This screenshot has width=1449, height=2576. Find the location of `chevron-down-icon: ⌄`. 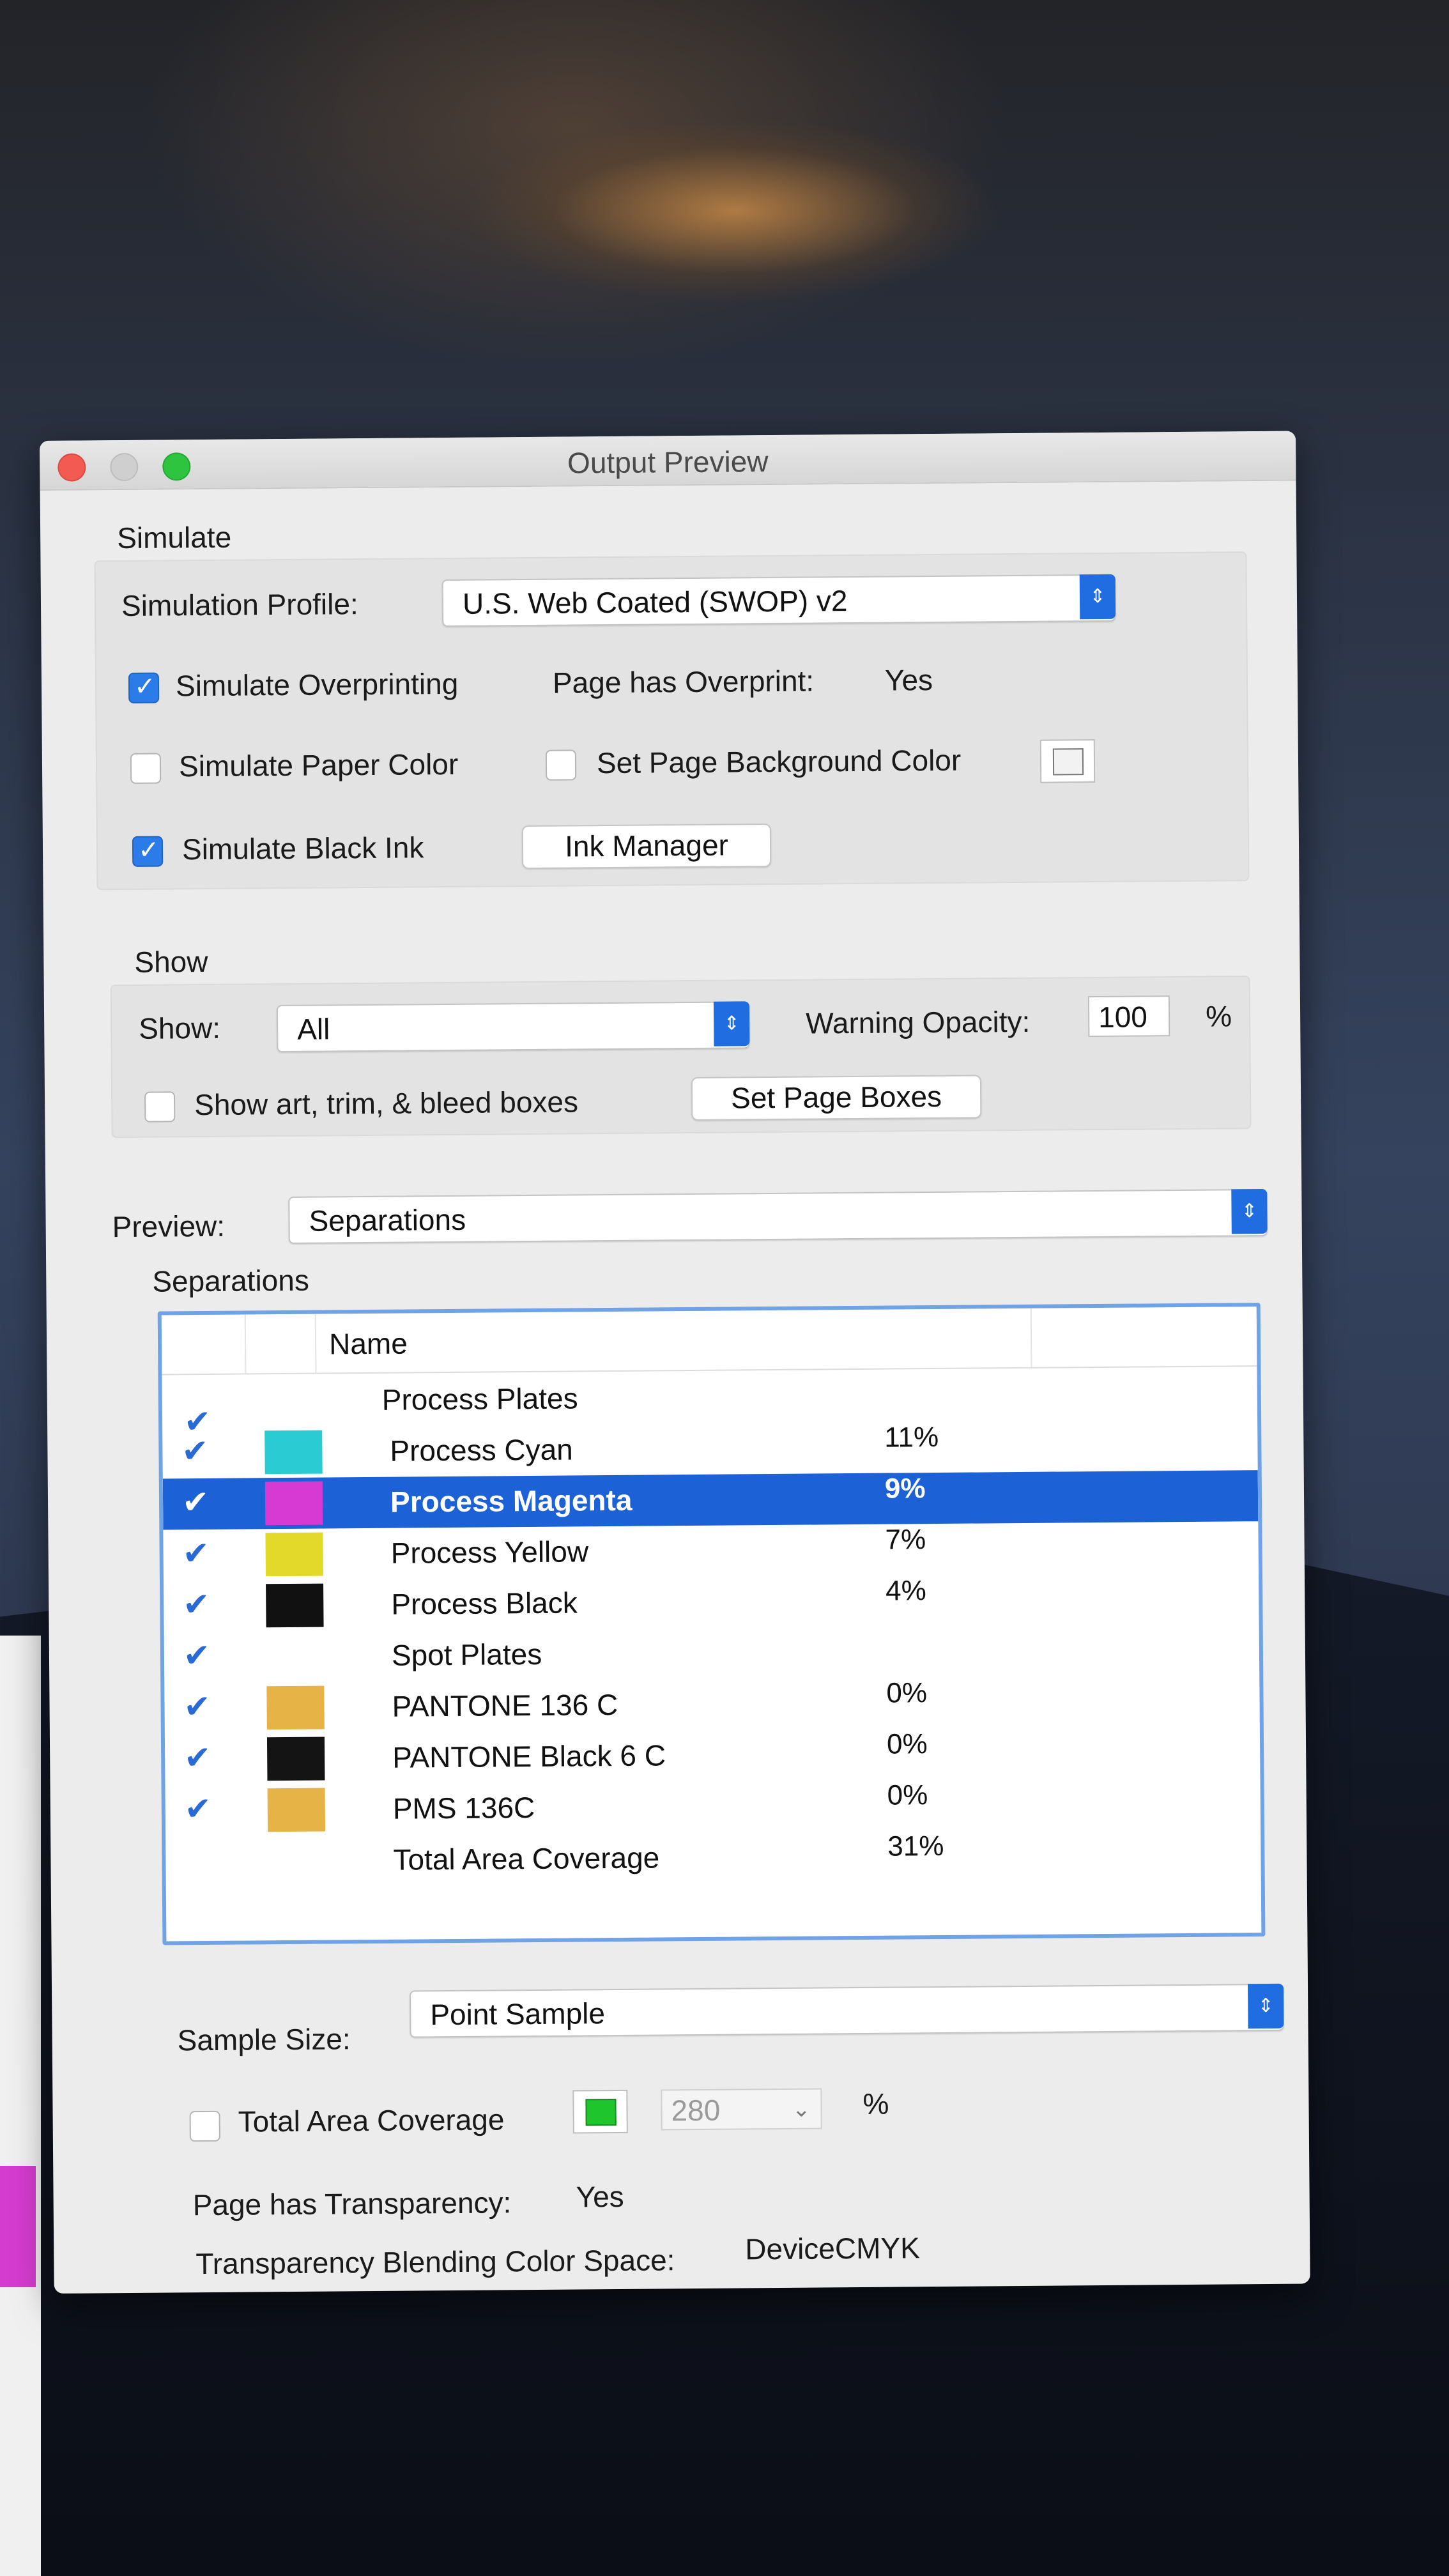

chevron-down-icon: ⌄ is located at coordinates (801, 2109).